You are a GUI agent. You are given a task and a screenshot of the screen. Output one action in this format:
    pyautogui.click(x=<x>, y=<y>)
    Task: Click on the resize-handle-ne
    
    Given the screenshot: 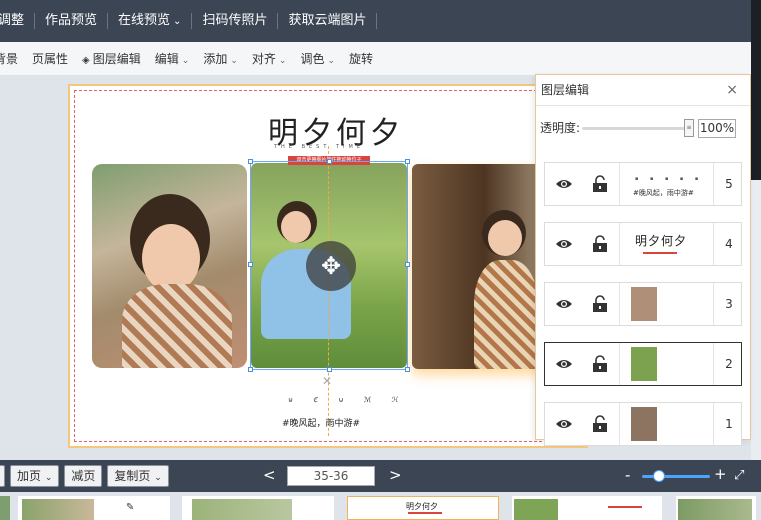 What is the action you would take?
    pyautogui.click(x=407, y=161)
    